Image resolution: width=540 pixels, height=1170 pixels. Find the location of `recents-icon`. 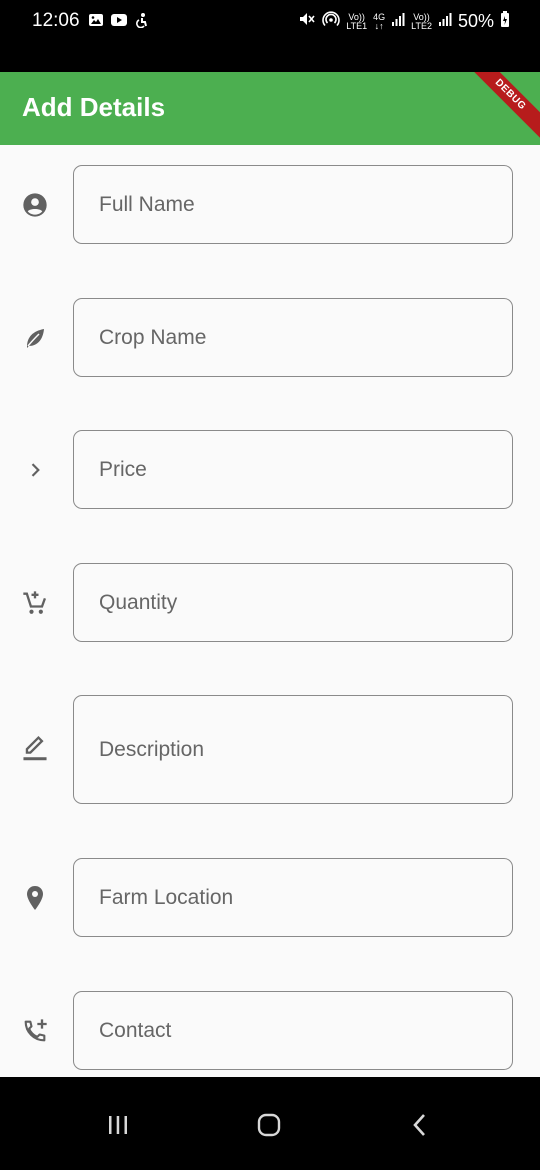

recents-icon is located at coordinates (118, 1127).